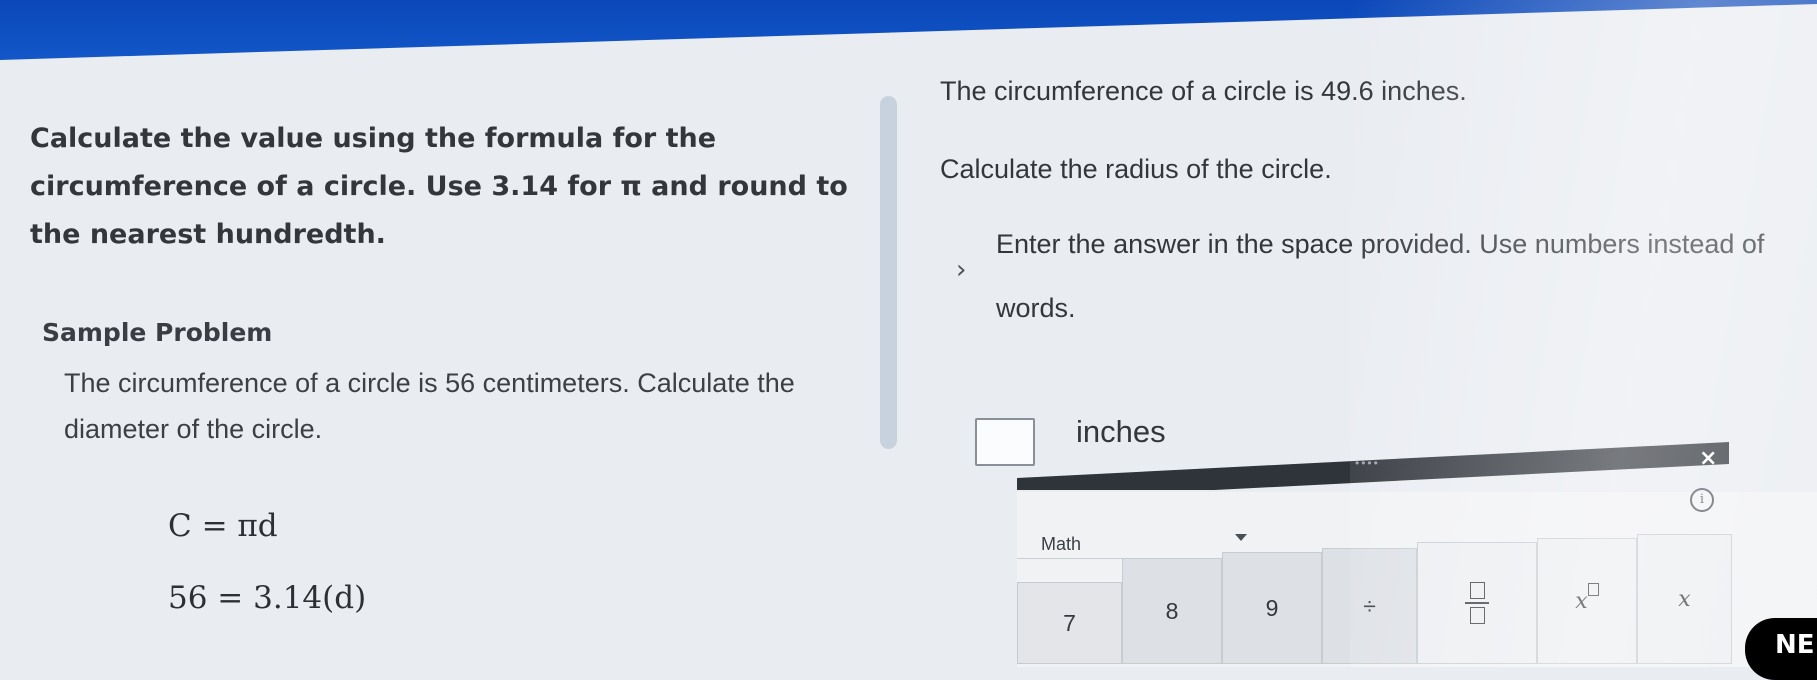 The width and height of the screenshot is (1817, 680). Describe the element at coordinates (1781, 649) in the screenshot. I see `next-button: NE` at that location.